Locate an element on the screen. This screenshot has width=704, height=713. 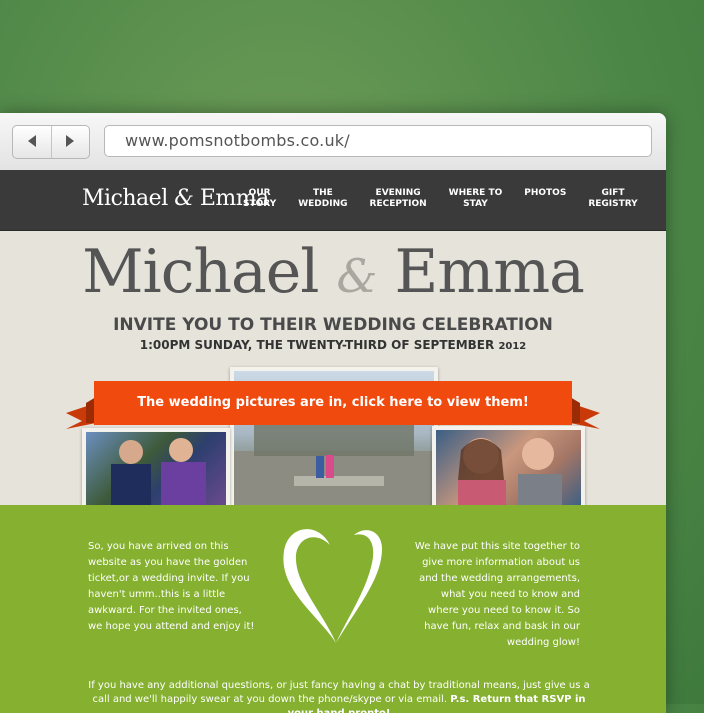
chevron-right-icon is located at coordinates (70, 142).